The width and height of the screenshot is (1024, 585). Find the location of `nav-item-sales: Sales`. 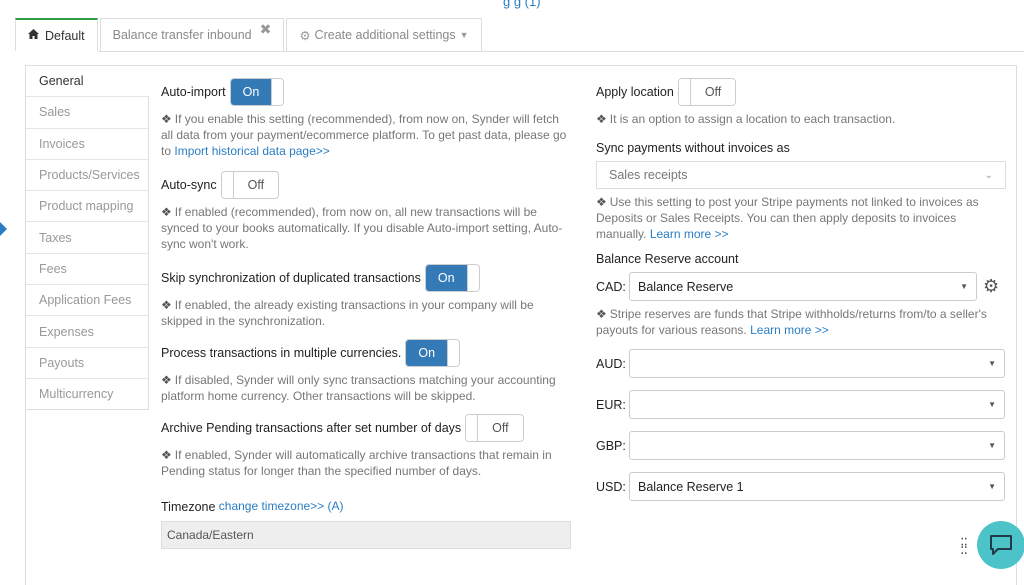

nav-item-sales: Sales is located at coordinates (87, 113).